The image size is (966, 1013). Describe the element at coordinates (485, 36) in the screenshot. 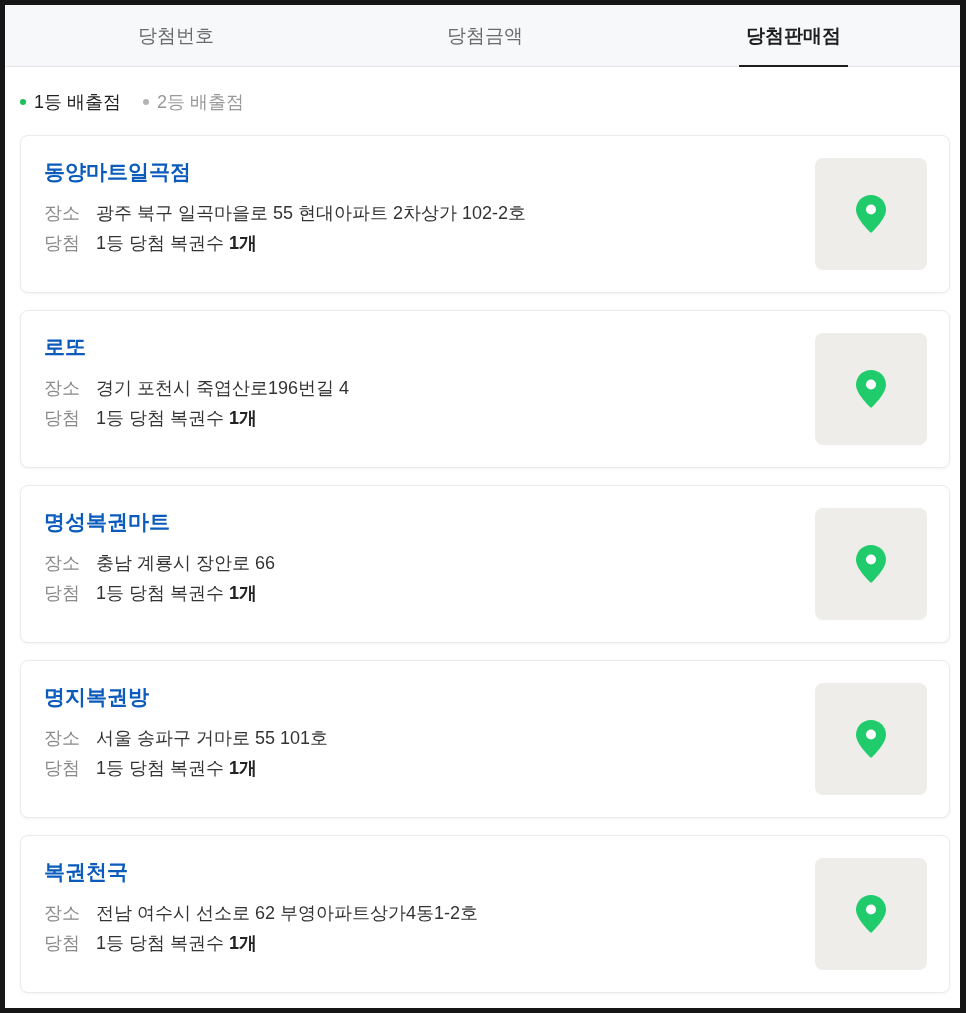

I see `tab: 당첨금액` at that location.